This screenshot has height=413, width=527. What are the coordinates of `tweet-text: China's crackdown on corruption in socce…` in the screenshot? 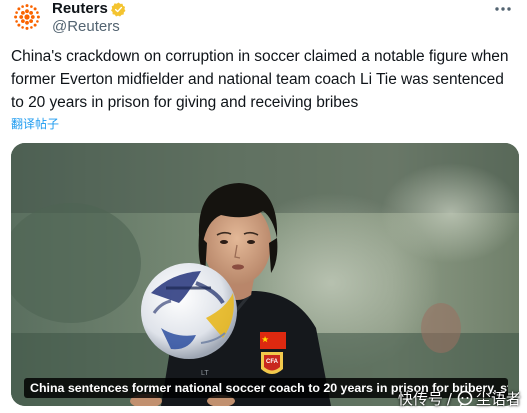 It's located at (260, 79).